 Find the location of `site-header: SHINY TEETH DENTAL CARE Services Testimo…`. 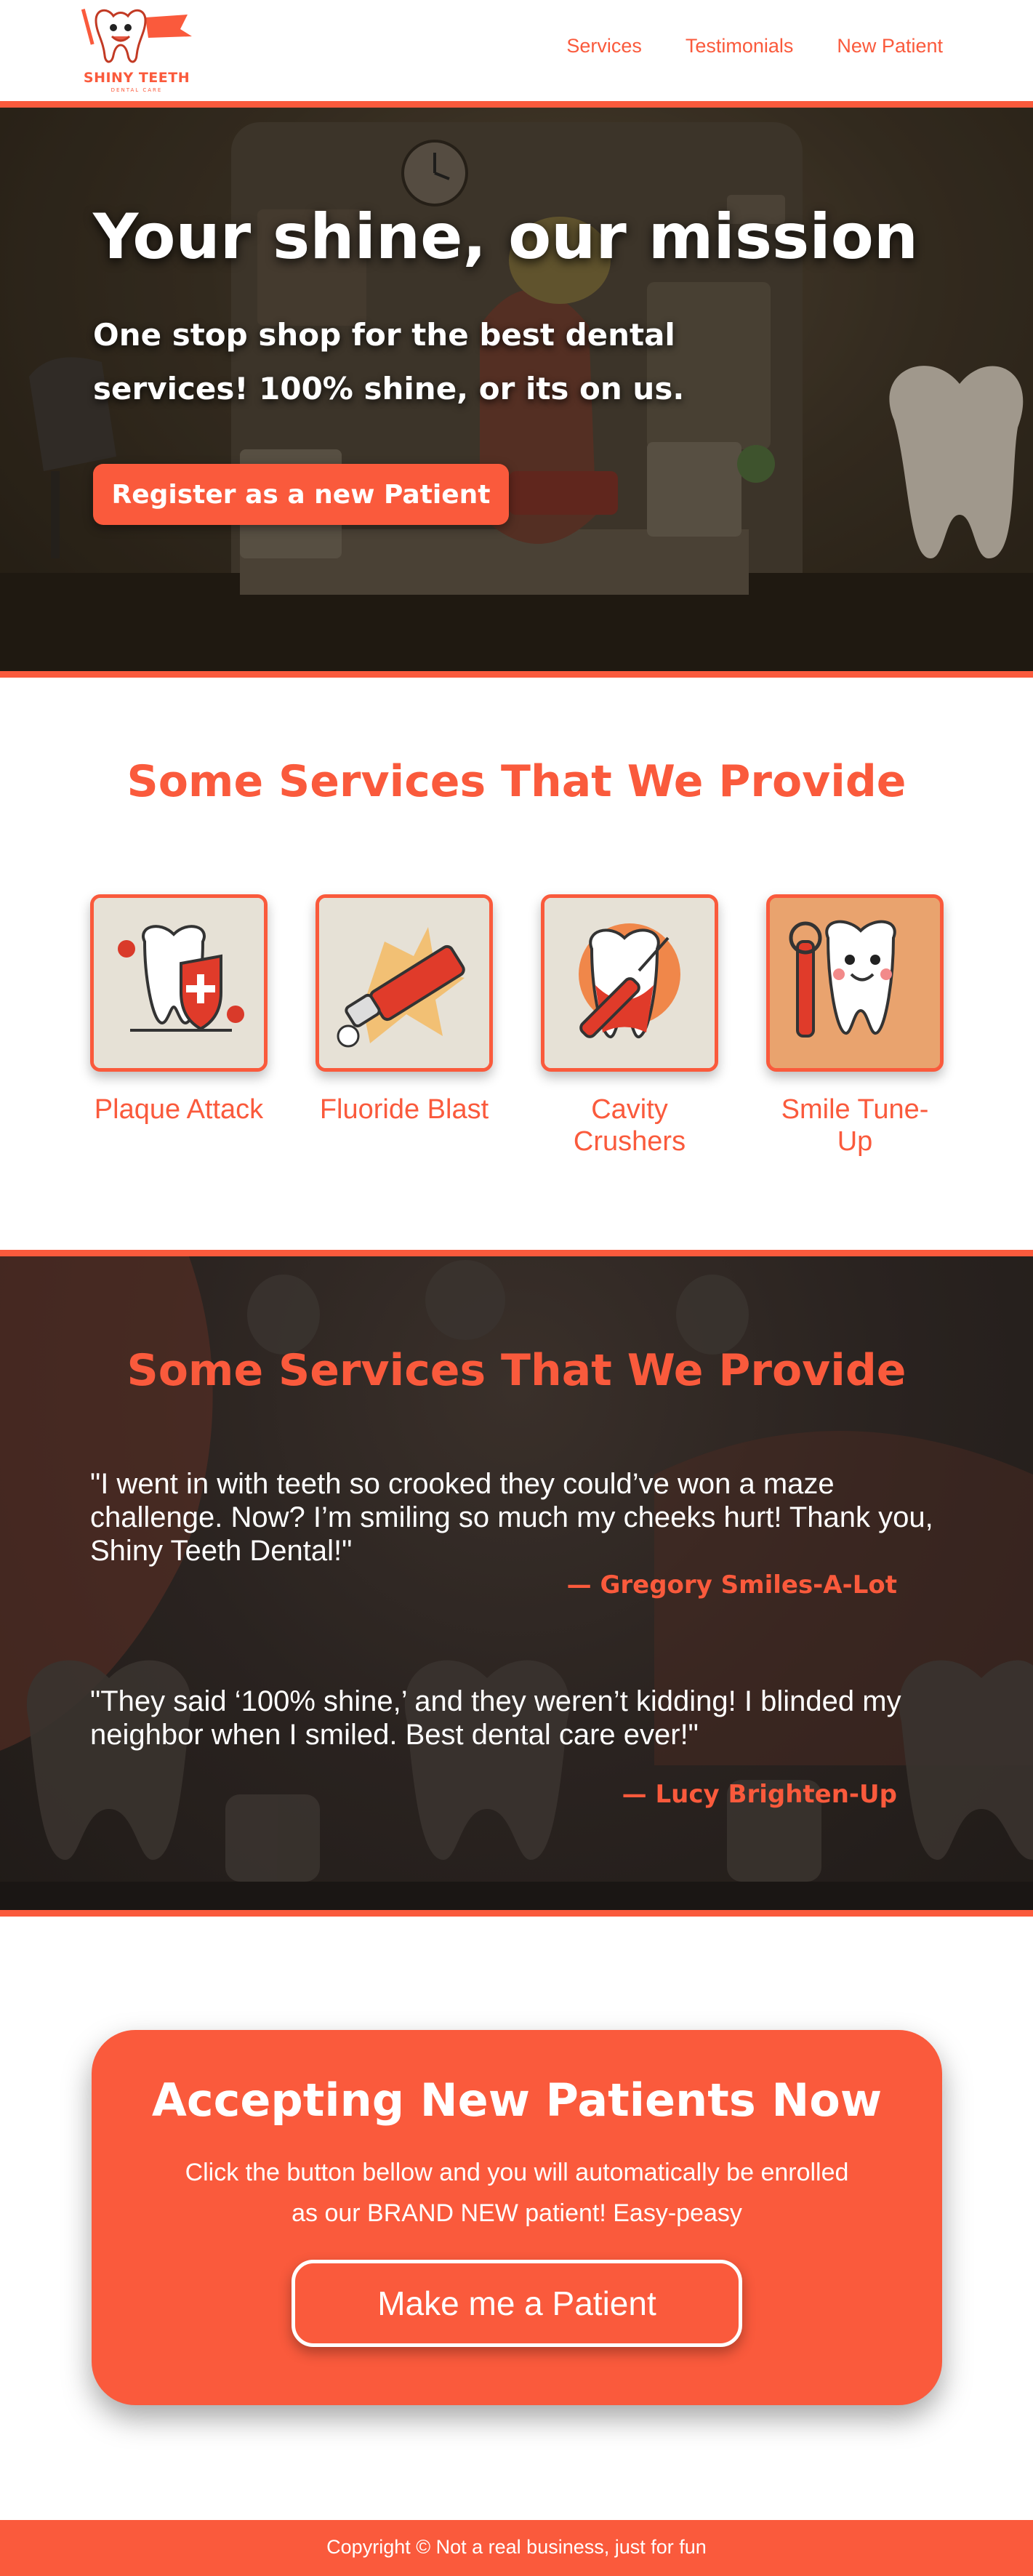

site-header: SHINY TEETH DENTAL CARE Services Testimo… is located at coordinates (516, 51).